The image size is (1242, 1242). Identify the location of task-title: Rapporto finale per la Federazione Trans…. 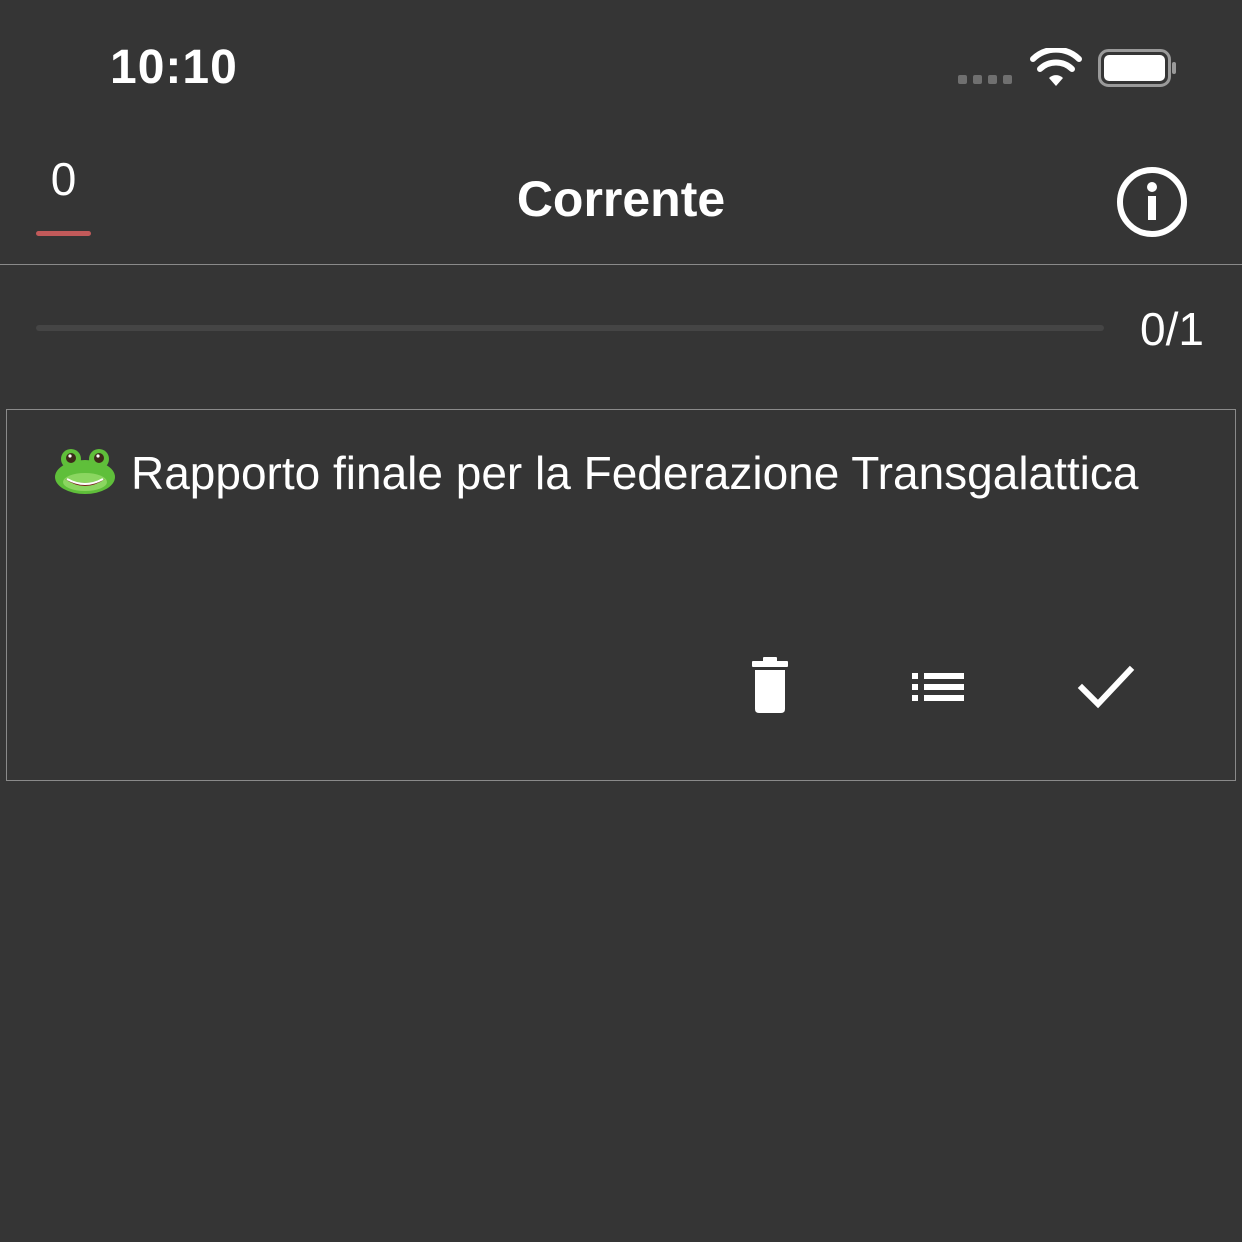
(635, 473).